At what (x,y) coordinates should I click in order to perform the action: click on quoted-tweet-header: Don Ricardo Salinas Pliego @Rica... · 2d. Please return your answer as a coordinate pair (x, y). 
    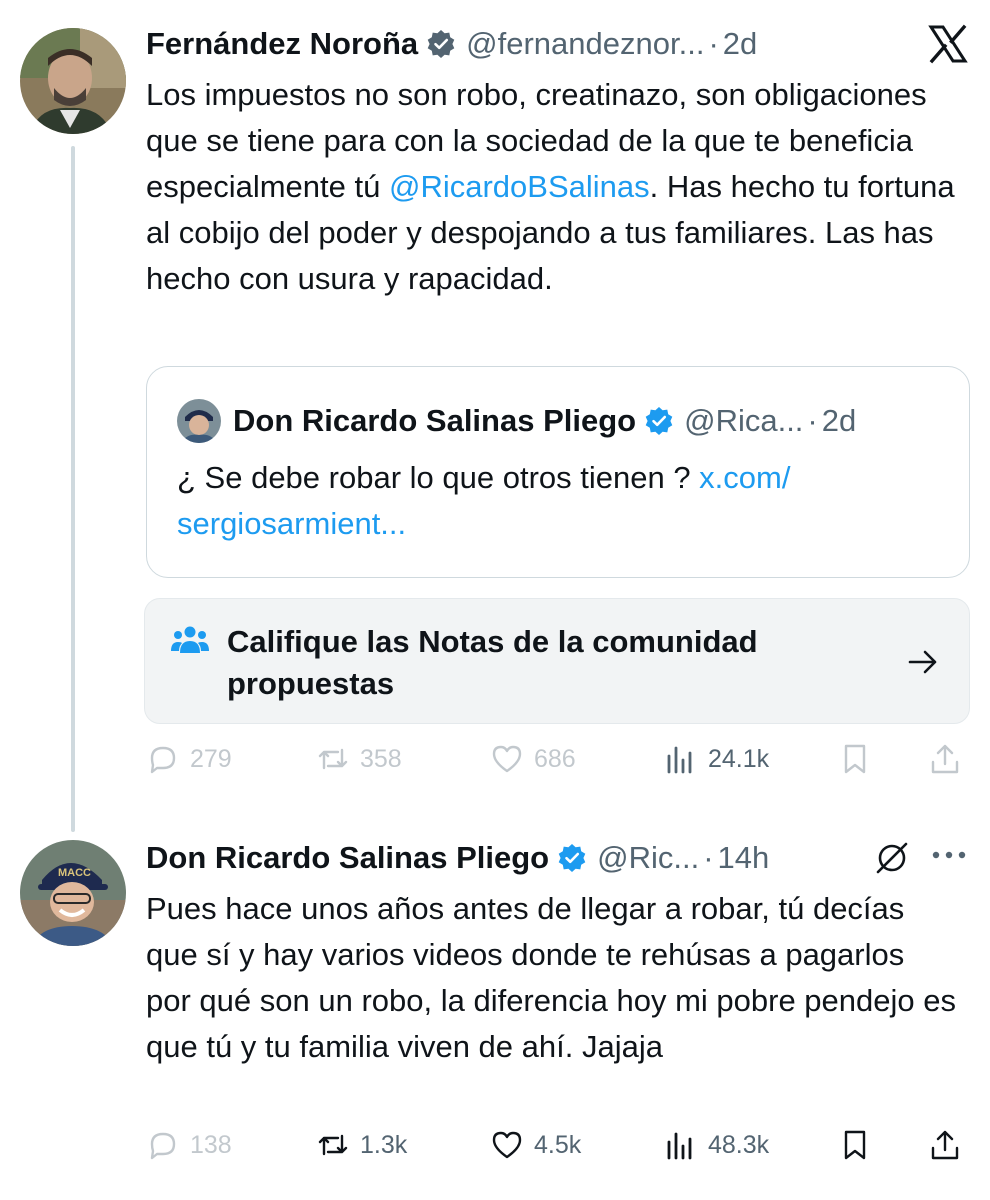
    Looking at the image, I should click on (516, 421).